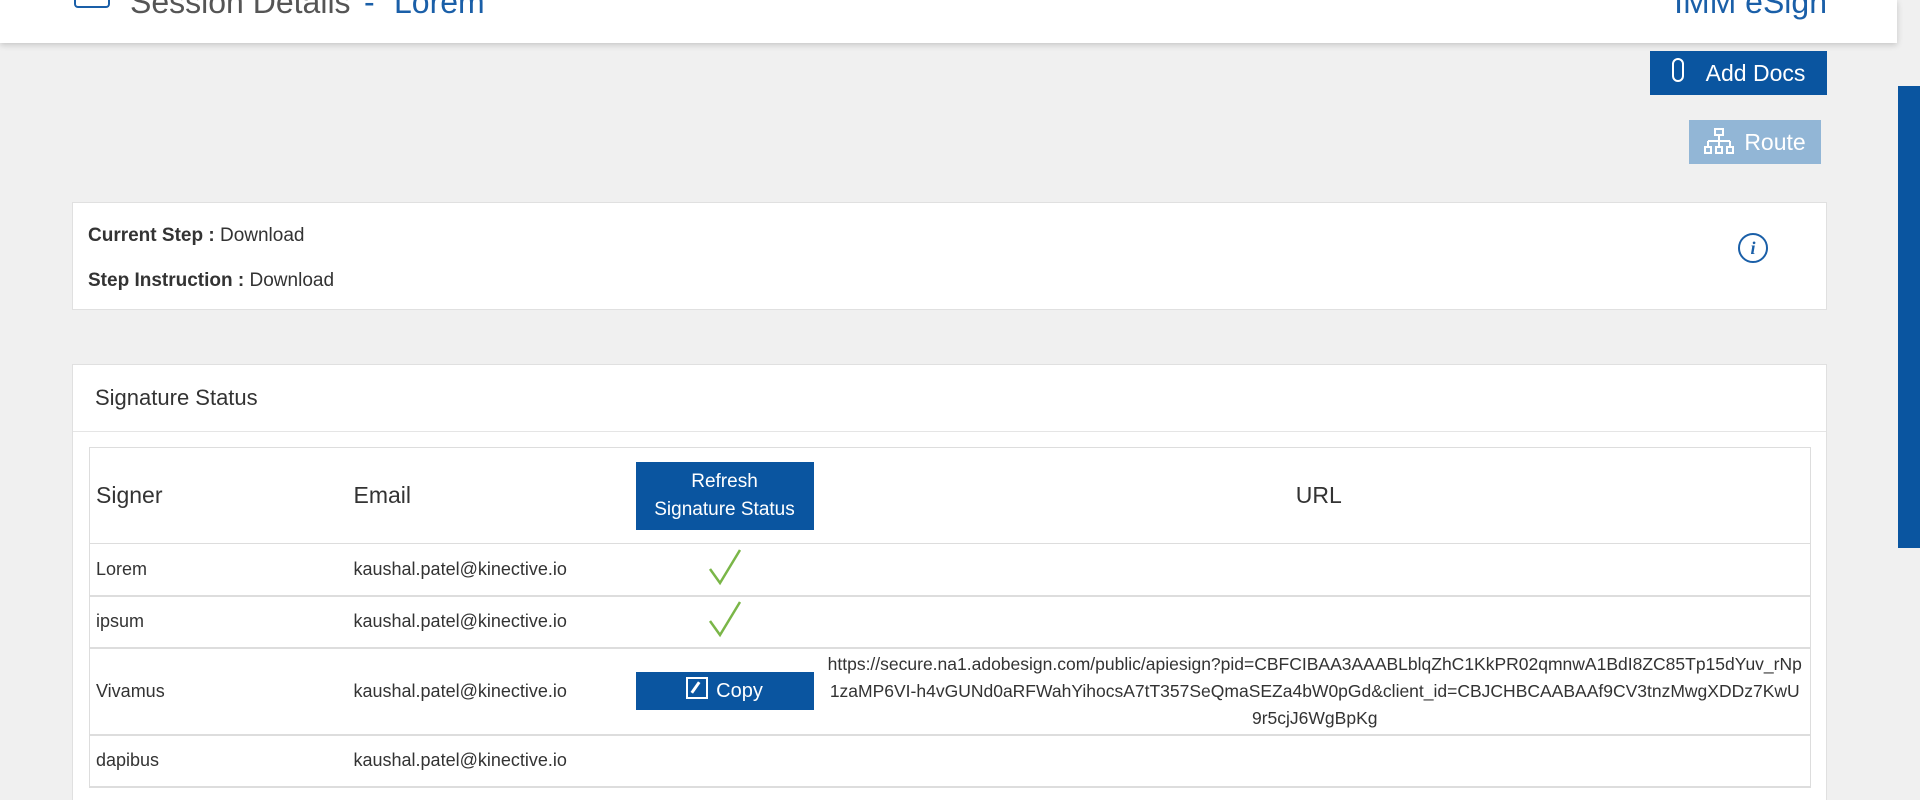 The image size is (1920, 800). I want to click on copy-url-button: Copy, so click(724, 691).